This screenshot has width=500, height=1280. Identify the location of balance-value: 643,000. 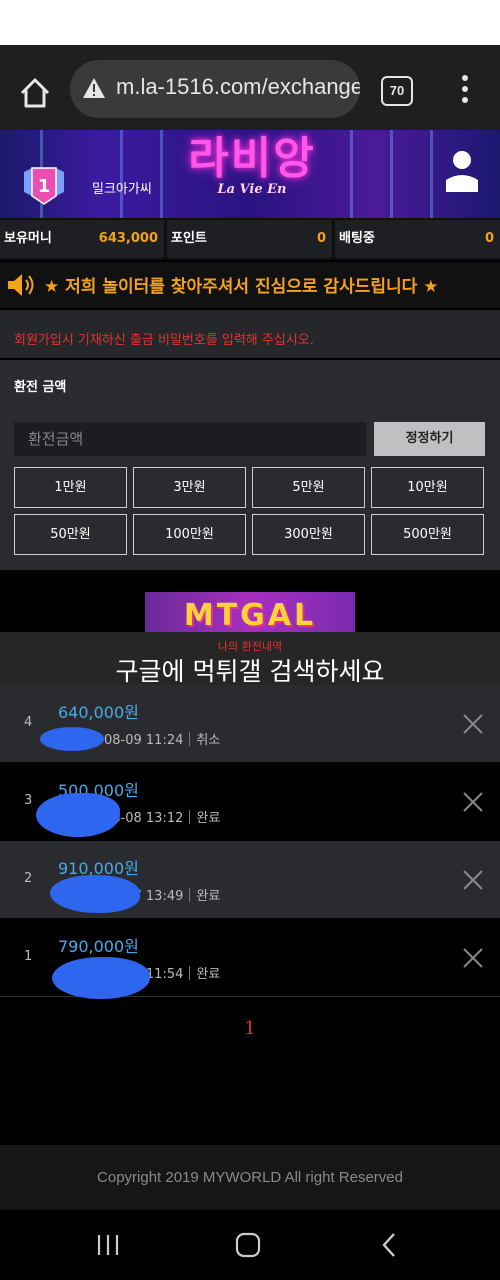
(128, 238).